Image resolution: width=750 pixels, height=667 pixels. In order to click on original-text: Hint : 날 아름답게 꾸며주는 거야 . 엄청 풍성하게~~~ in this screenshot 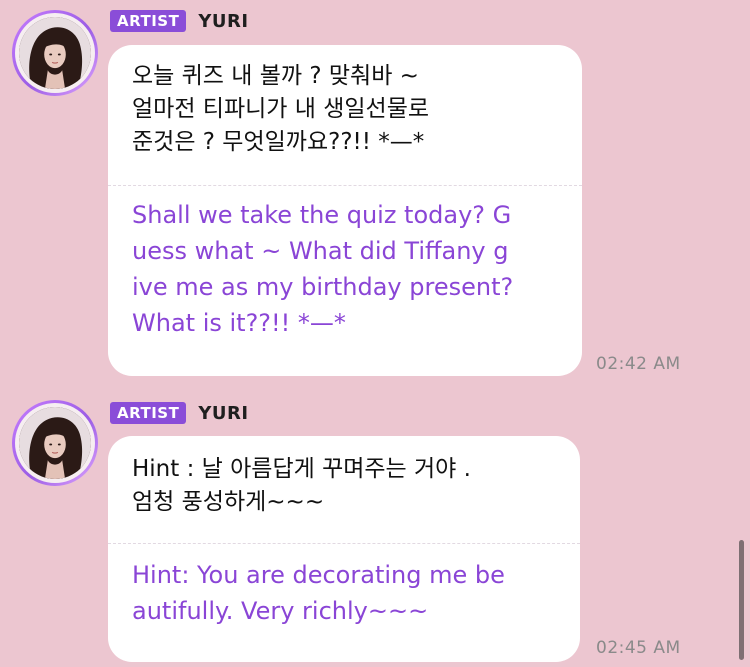, I will do `click(301, 485)`.